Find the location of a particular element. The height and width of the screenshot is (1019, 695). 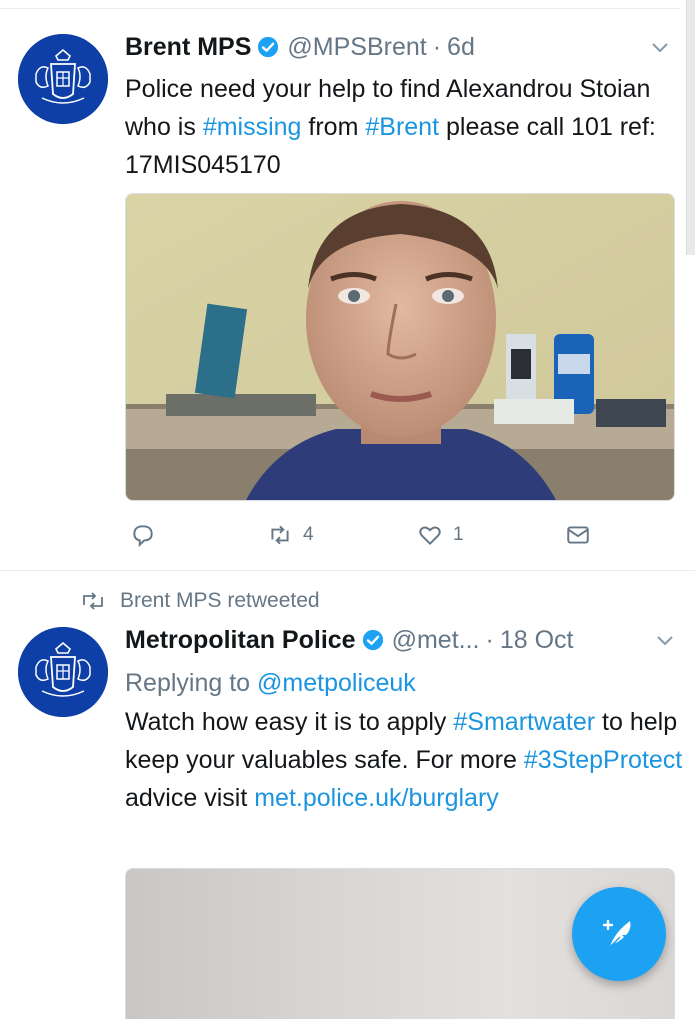

tweet-header: Brent MPS @MPSBrent · 6d is located at coordinates (300, 47).